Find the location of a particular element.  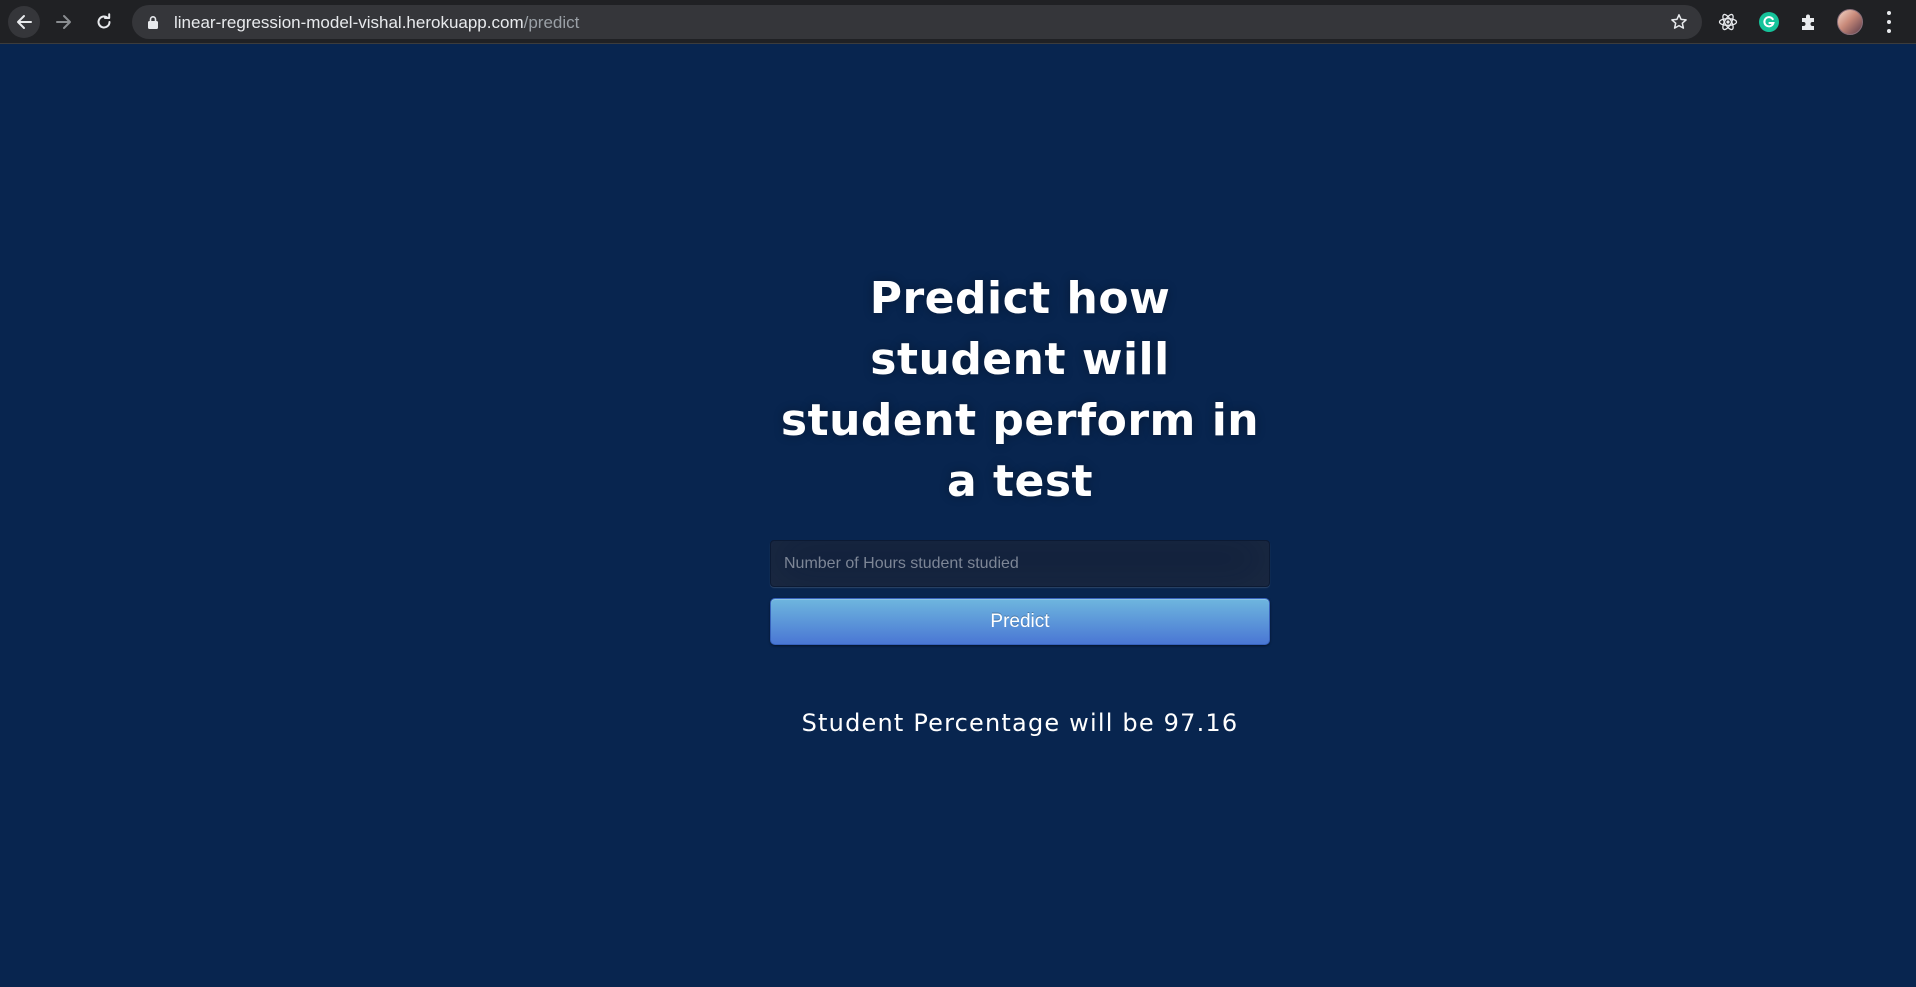

forward-button is located at coordinates (64, 22).